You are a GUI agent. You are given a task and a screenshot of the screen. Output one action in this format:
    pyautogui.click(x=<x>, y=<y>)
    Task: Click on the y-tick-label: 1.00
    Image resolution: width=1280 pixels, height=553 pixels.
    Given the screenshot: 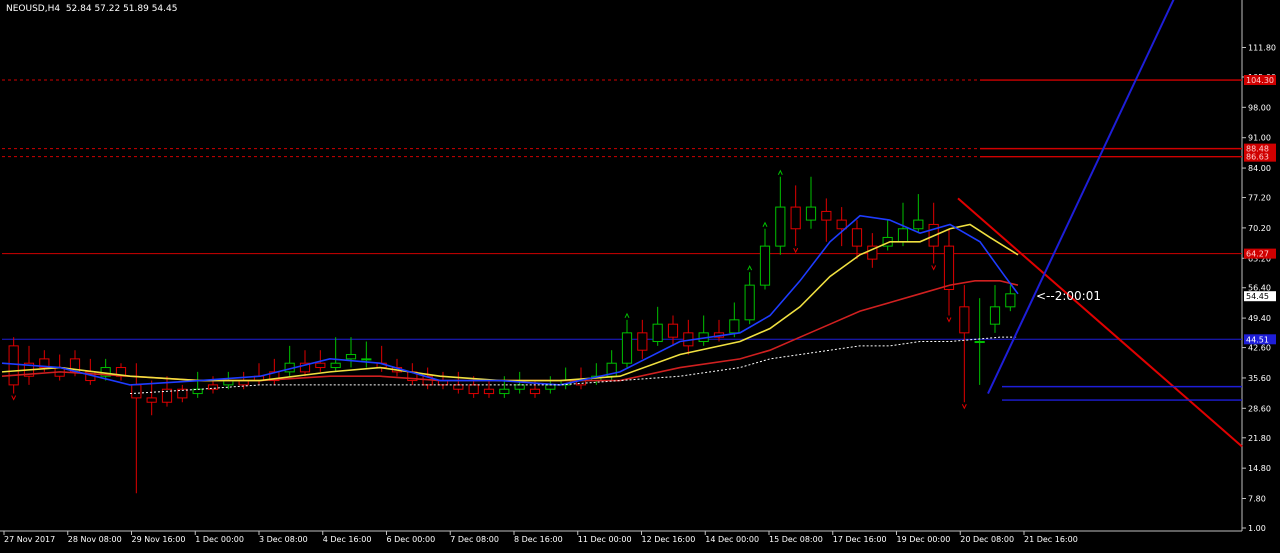 What is the action you would take?
    pyautogui.click(x=1257, y=528)
    